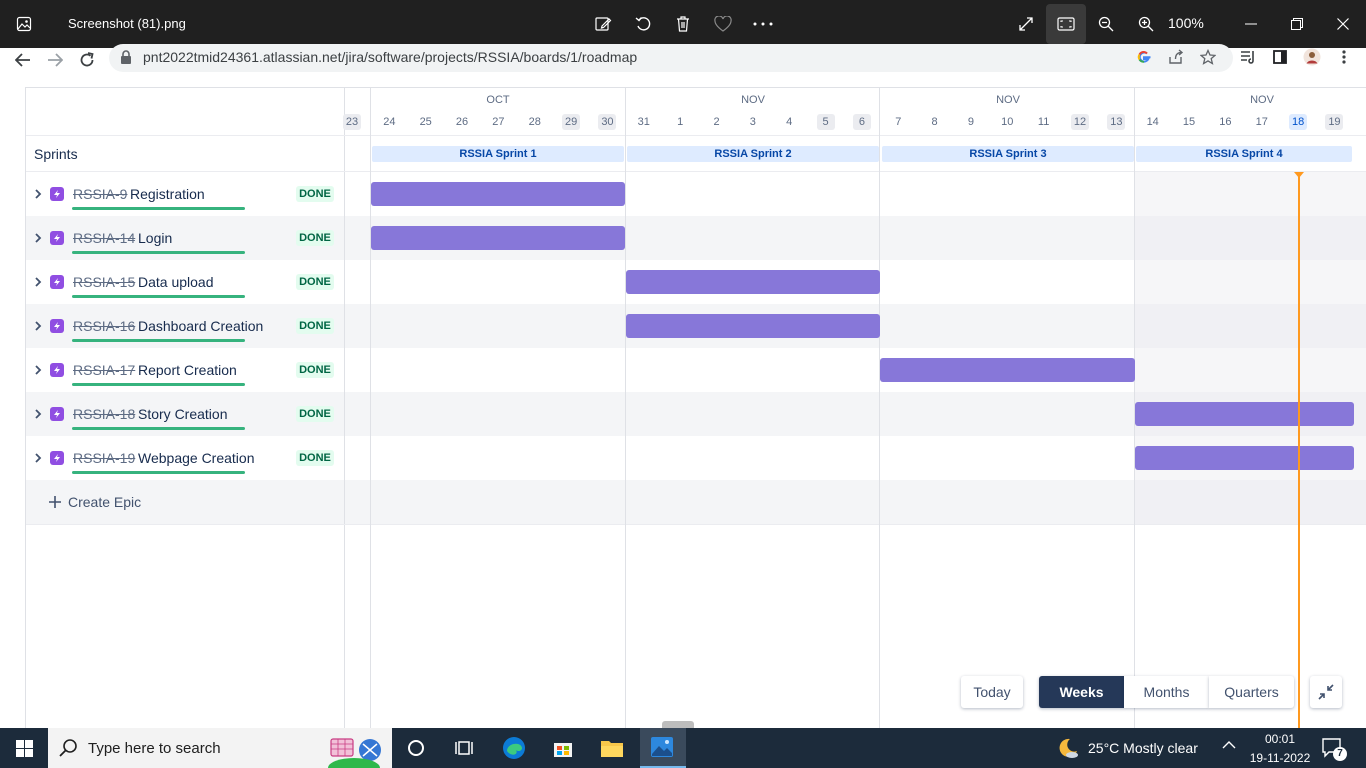 The image size is (1366, 768). What do you see at coordinates (1280, 57) in the screenshot?
I see `side-panel-icon` at bounding box center [1280, 57].